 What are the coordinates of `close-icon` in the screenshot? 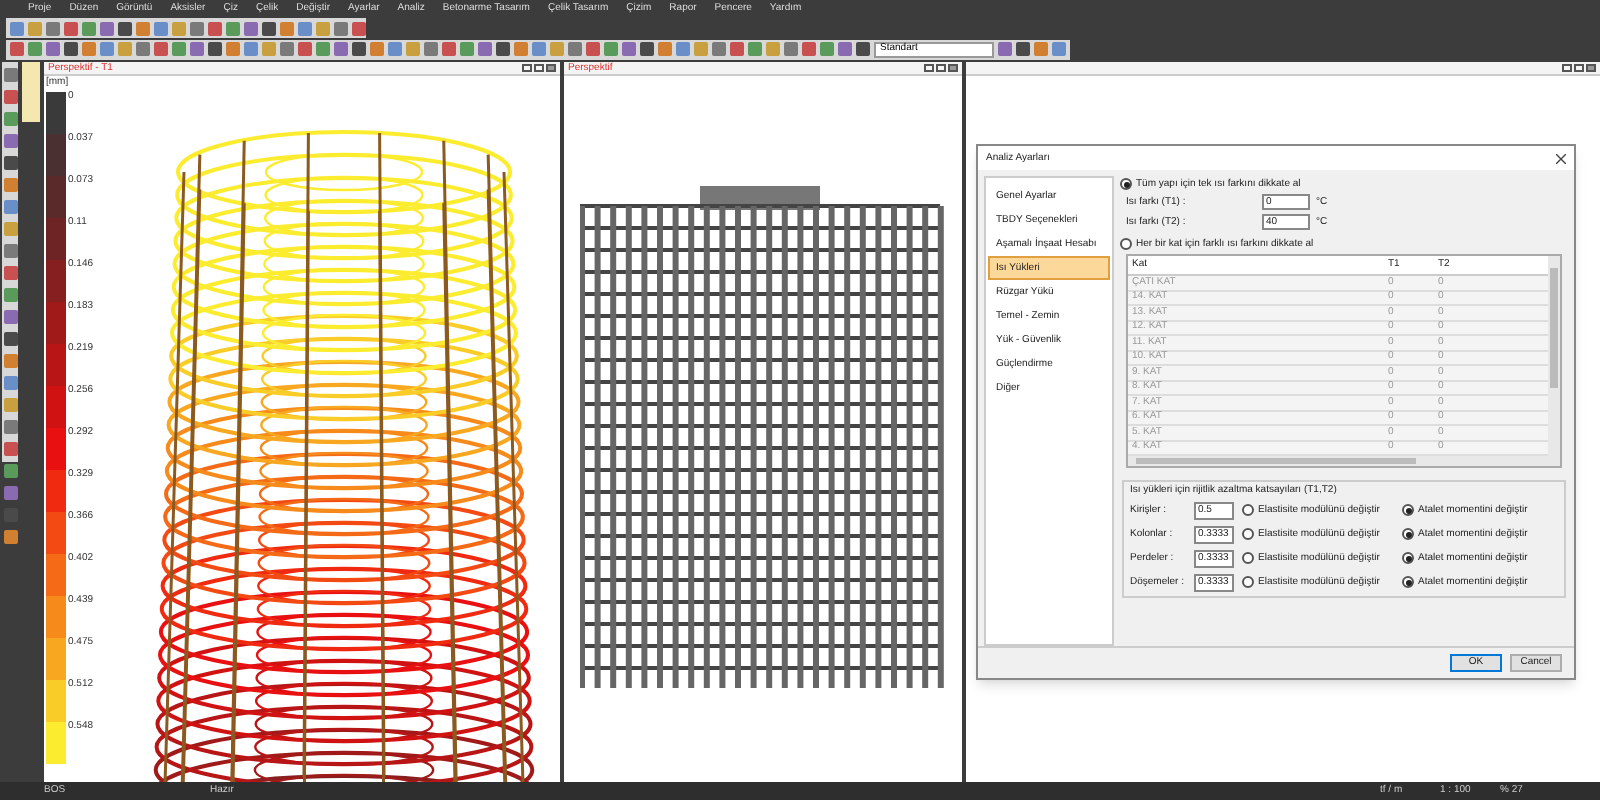 It's located at (1561, 158).